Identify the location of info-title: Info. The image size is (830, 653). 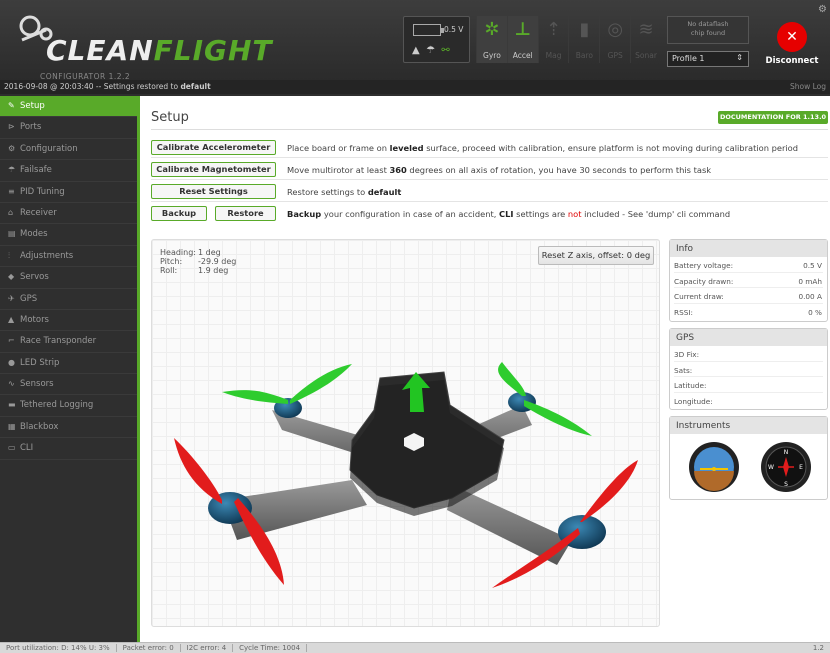
(748, 248).